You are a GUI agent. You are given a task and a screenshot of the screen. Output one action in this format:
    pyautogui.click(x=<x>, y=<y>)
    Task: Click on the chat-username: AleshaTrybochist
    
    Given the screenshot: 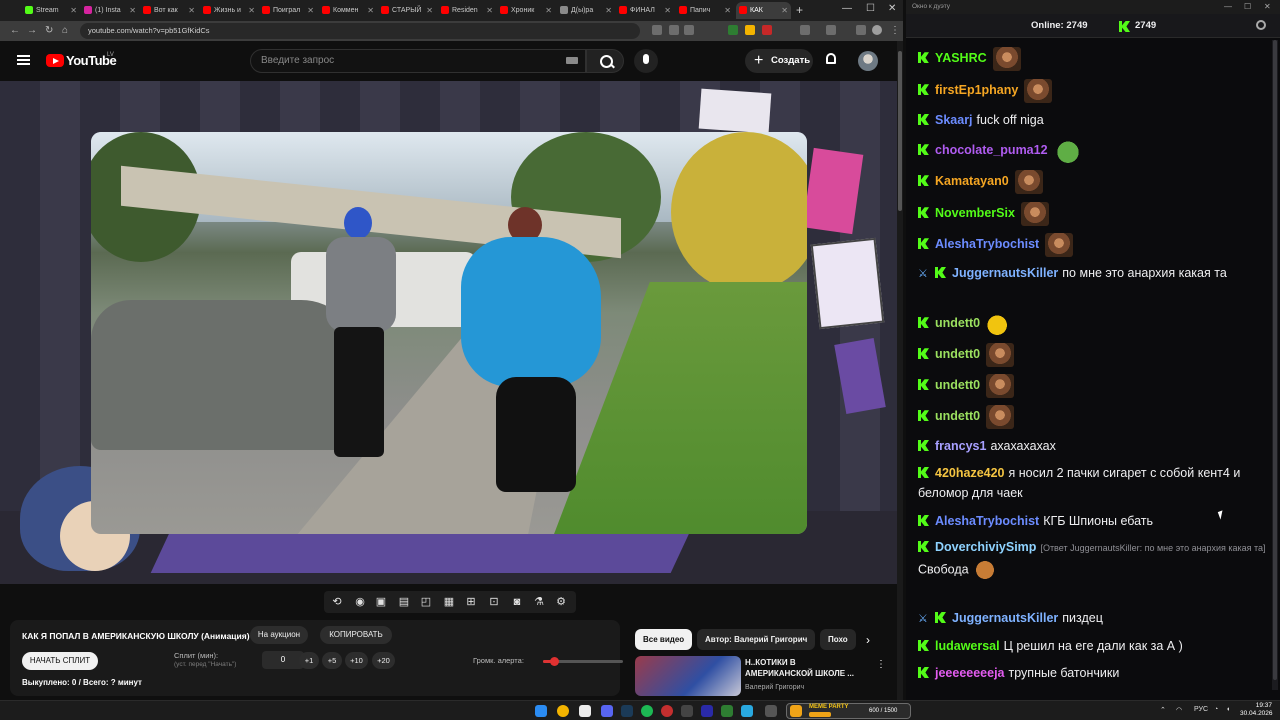 What is the action you would take?
    pyautogui.click(x=987, y=244)
    